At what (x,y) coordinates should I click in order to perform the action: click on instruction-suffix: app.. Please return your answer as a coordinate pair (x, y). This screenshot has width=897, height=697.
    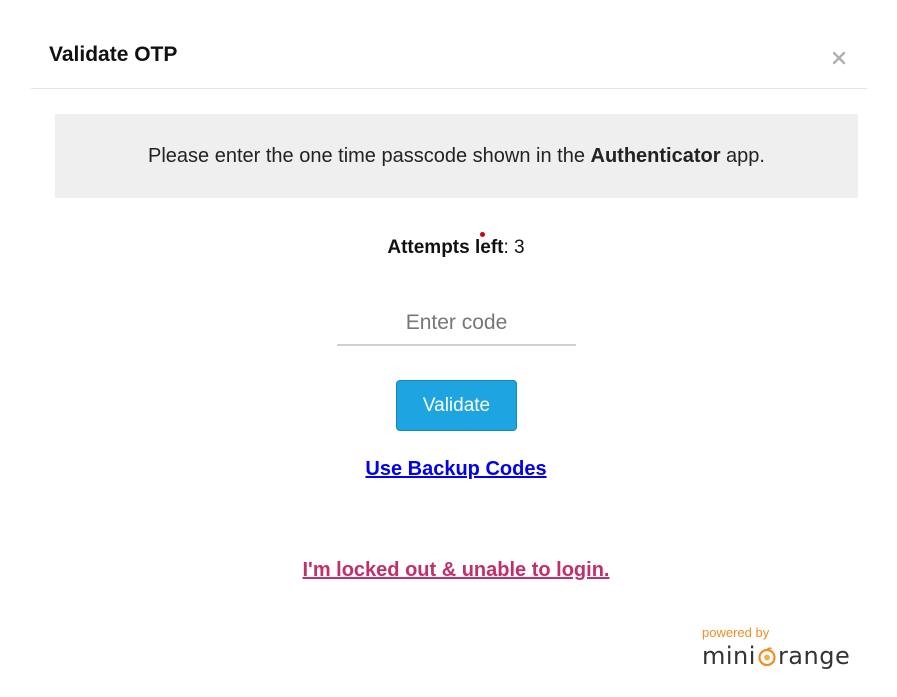
    Looking at the image, I should click on (742, 155).